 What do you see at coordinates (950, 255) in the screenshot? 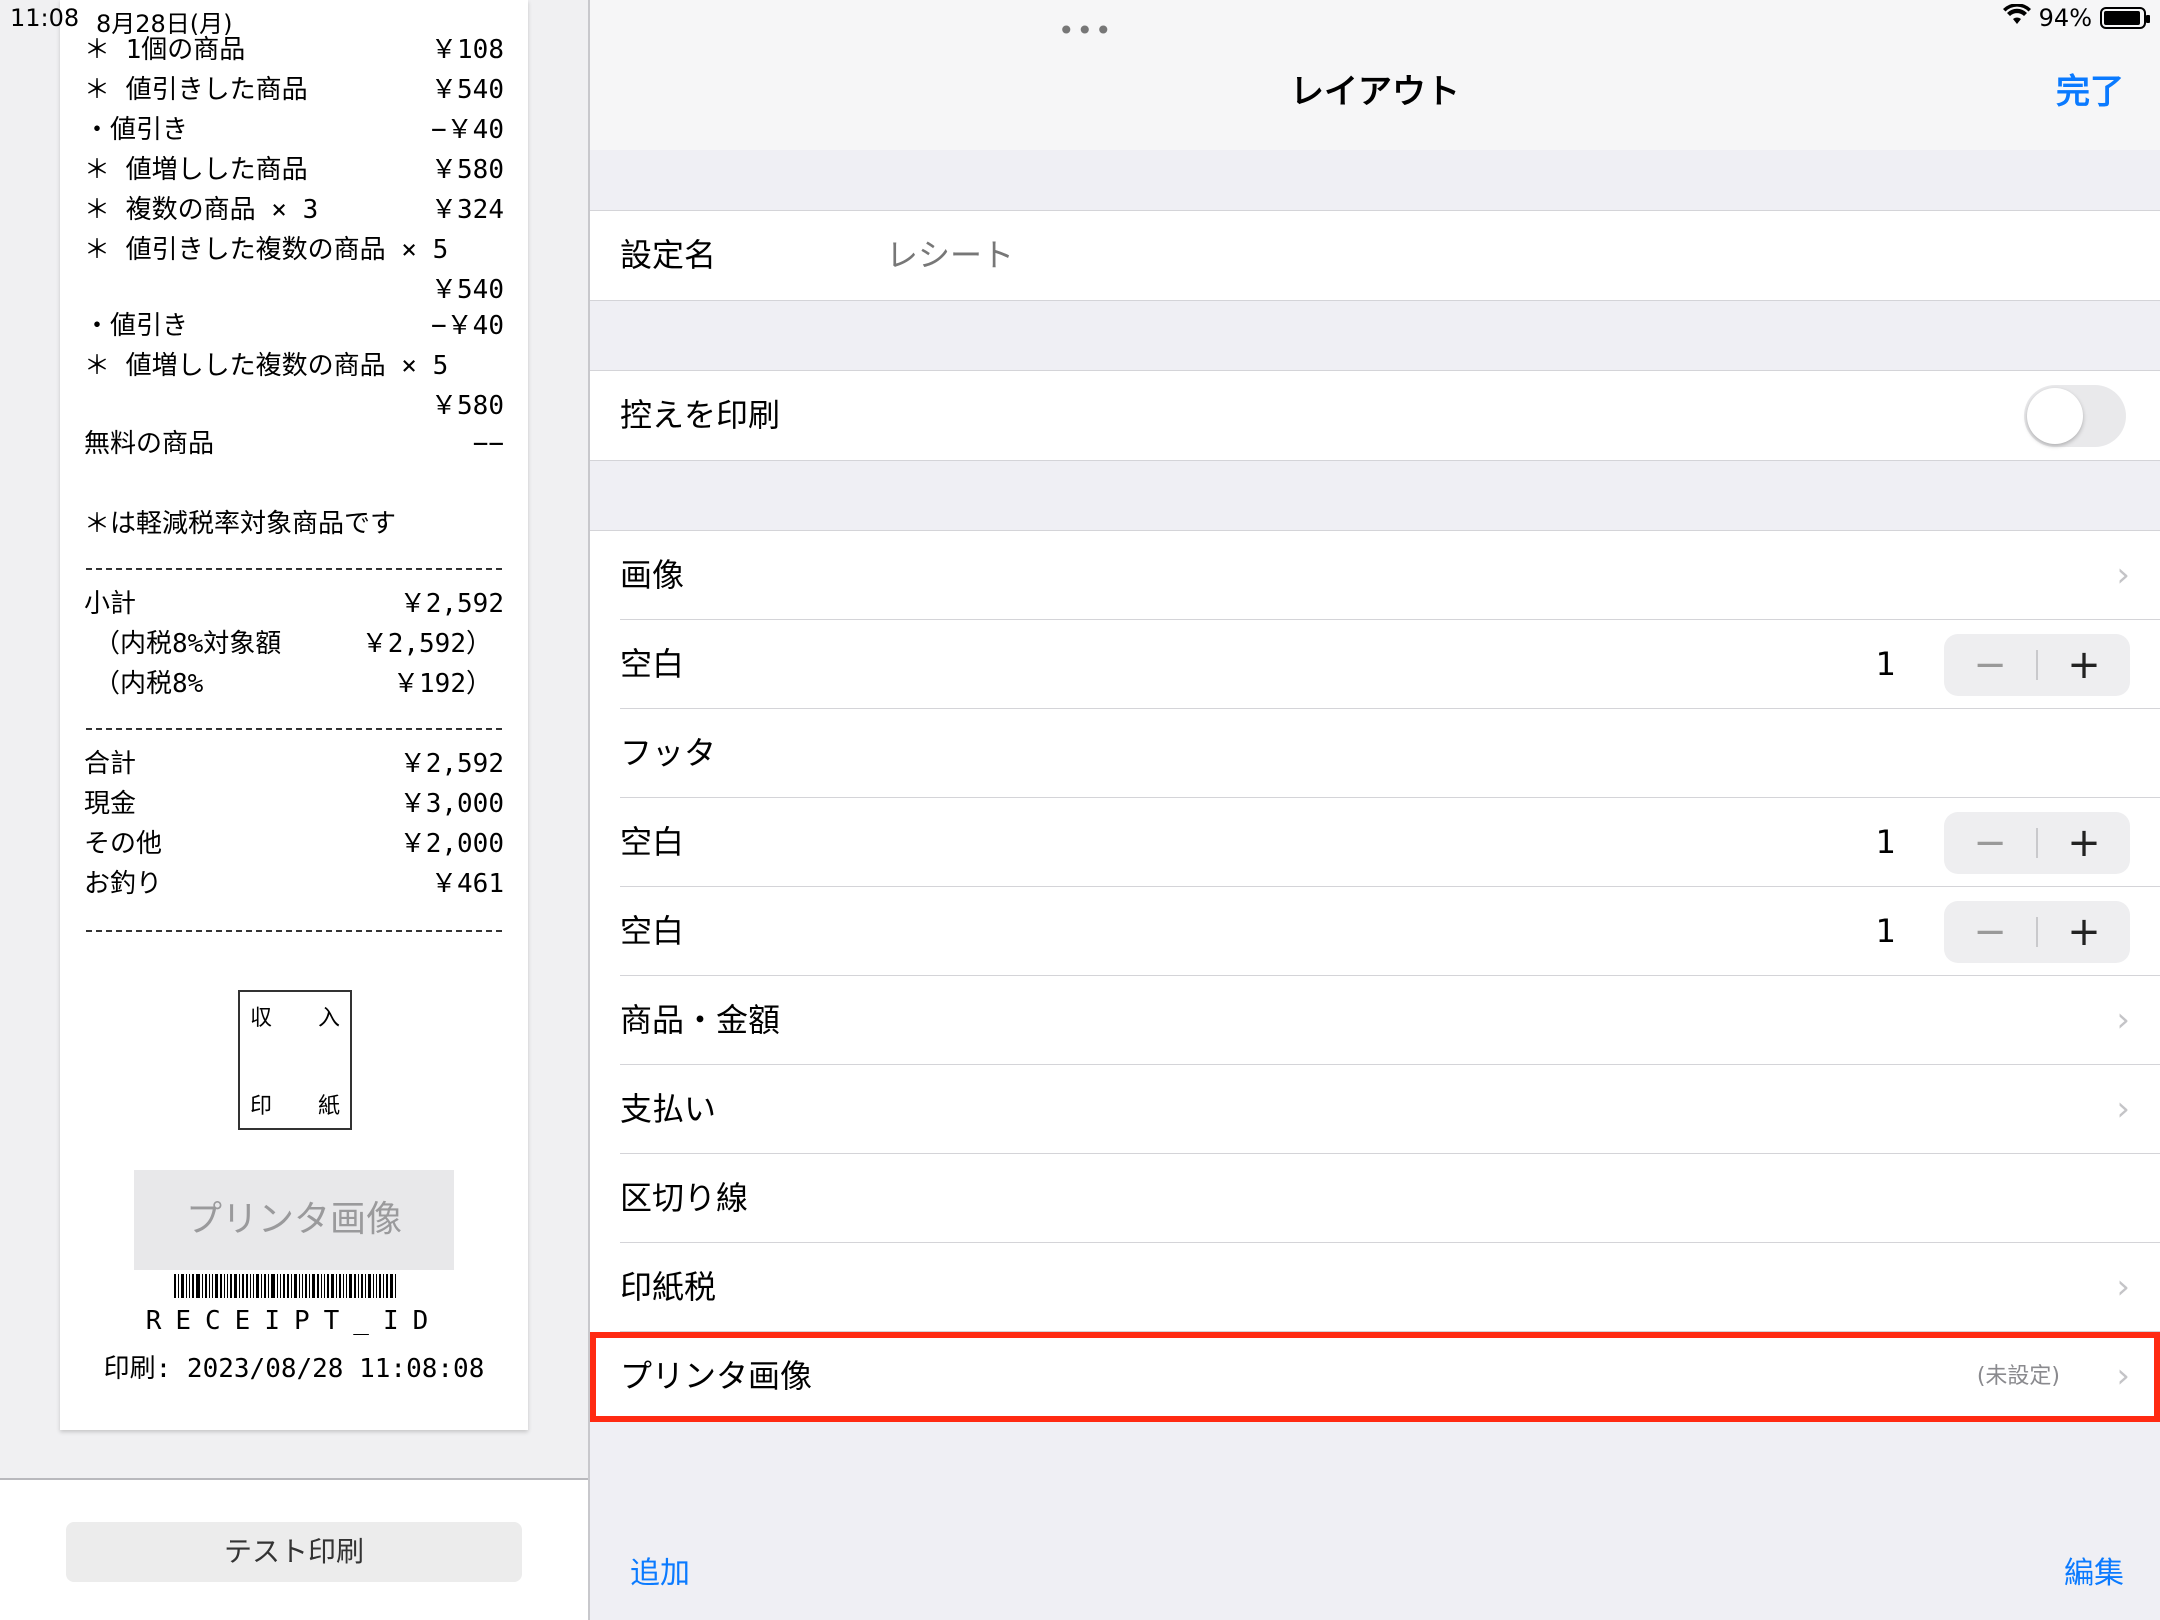
I see `setting-name-value: レシート` at bounding box center [950, 255].